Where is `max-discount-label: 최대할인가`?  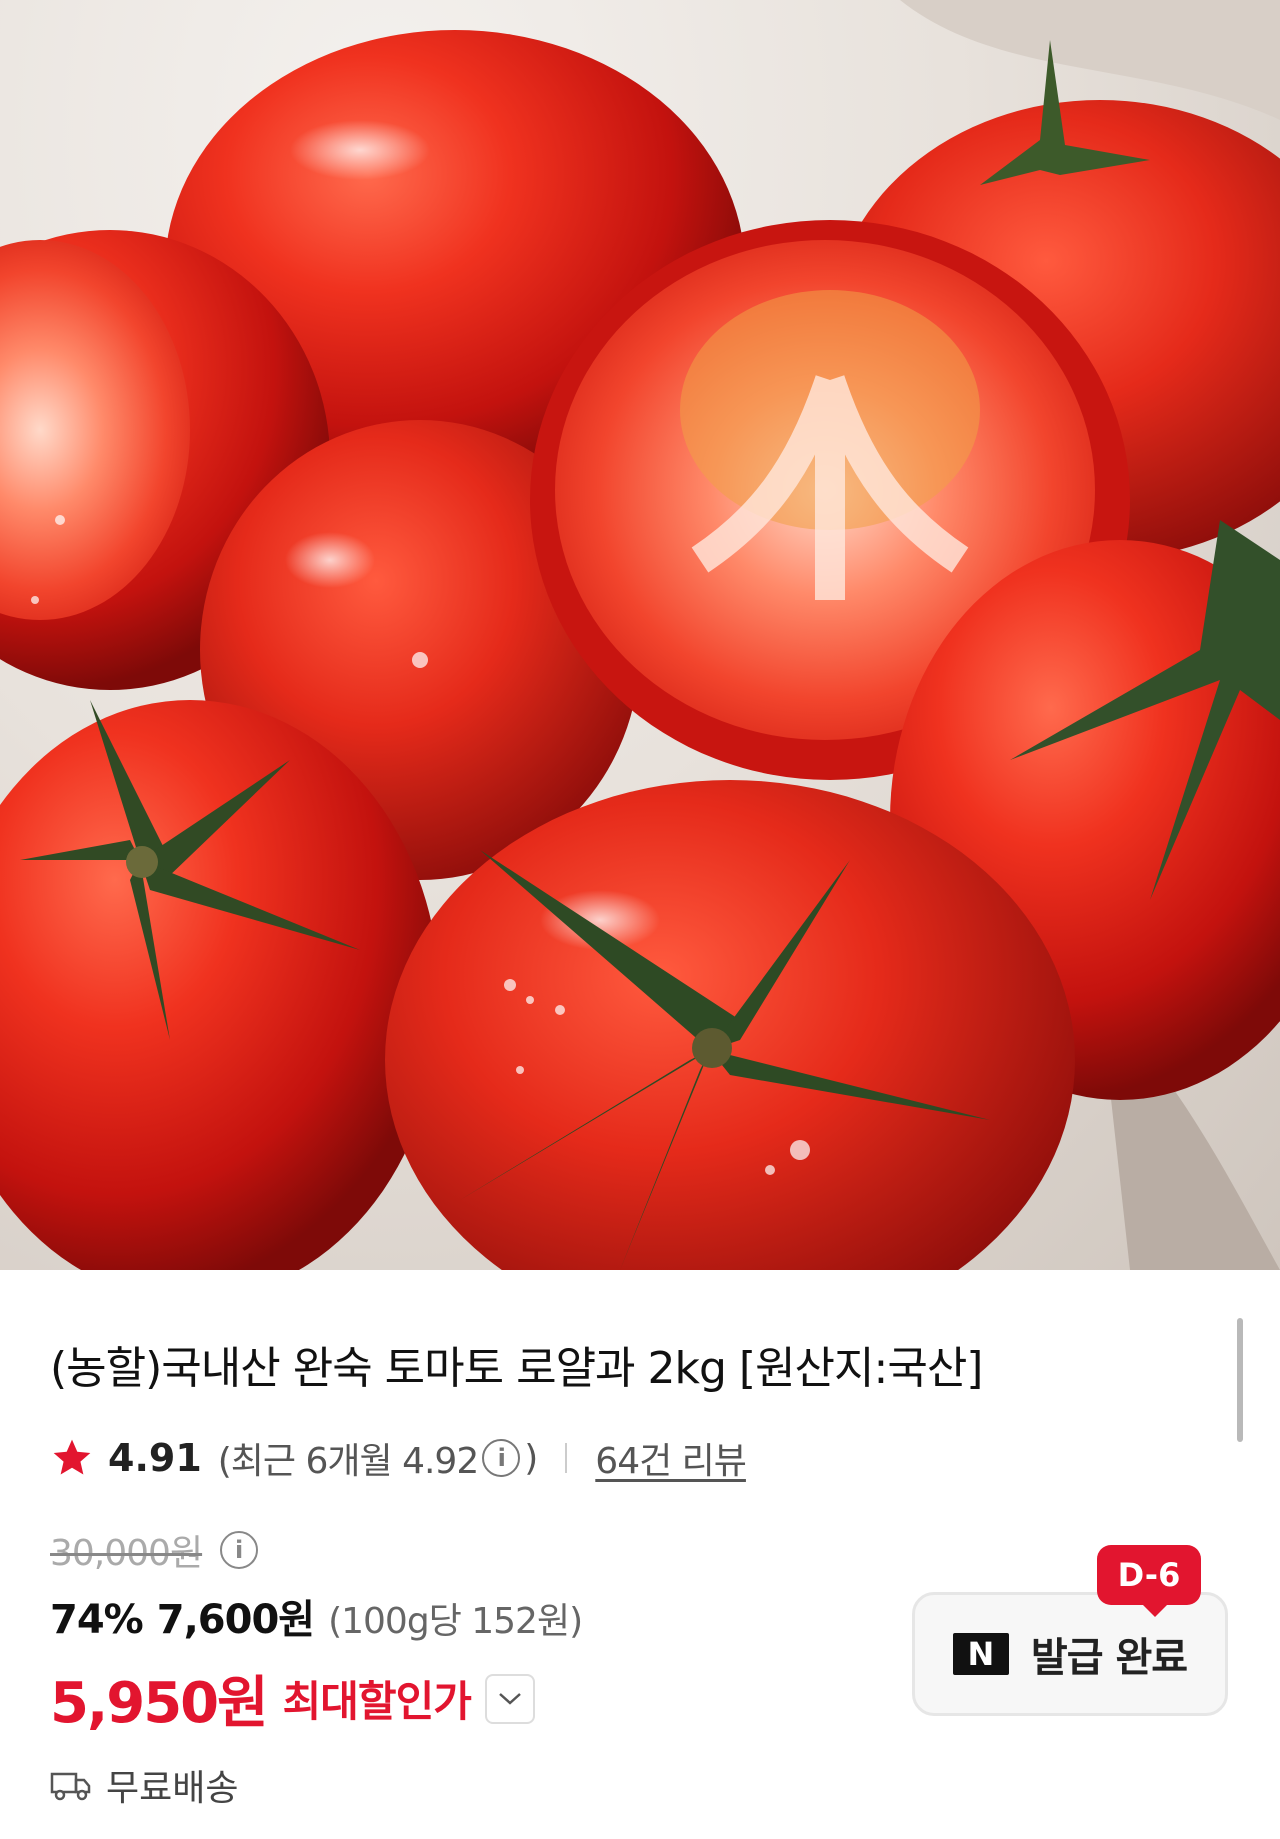
max-discount-label: 최대할인가 is located at coordinates (377, 1701).